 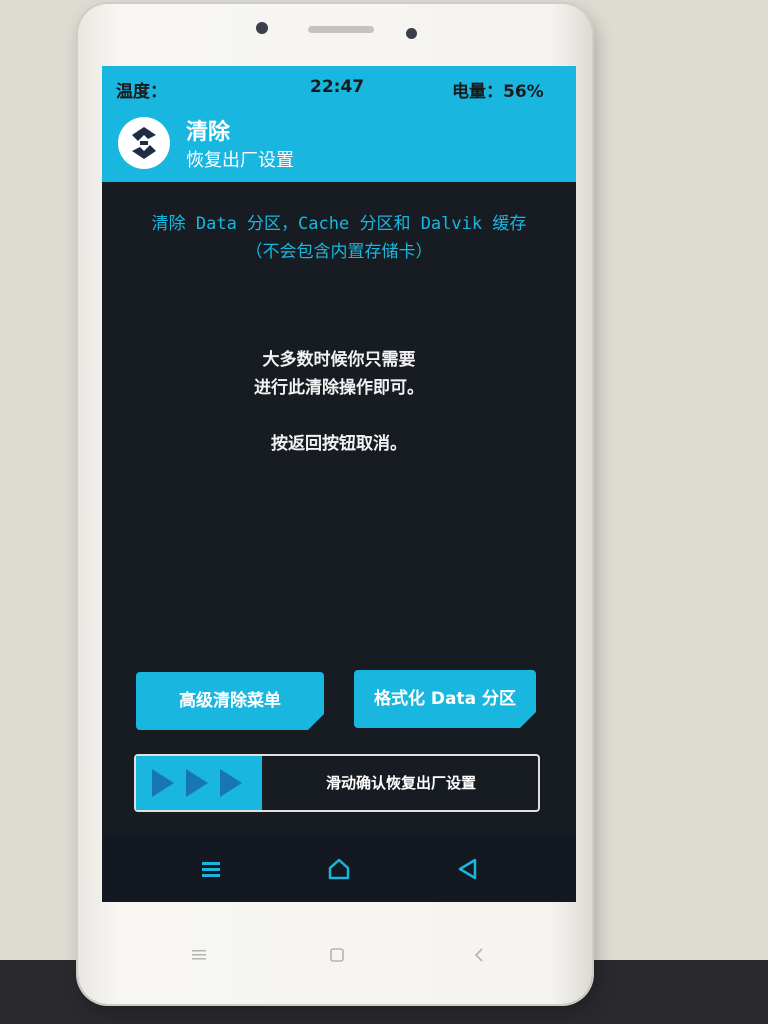 I want to click on wipe-hint: 大多数时候你只需要 进行此清除操作即可。 按返回按钮取消。, so click(x=339, y=402).